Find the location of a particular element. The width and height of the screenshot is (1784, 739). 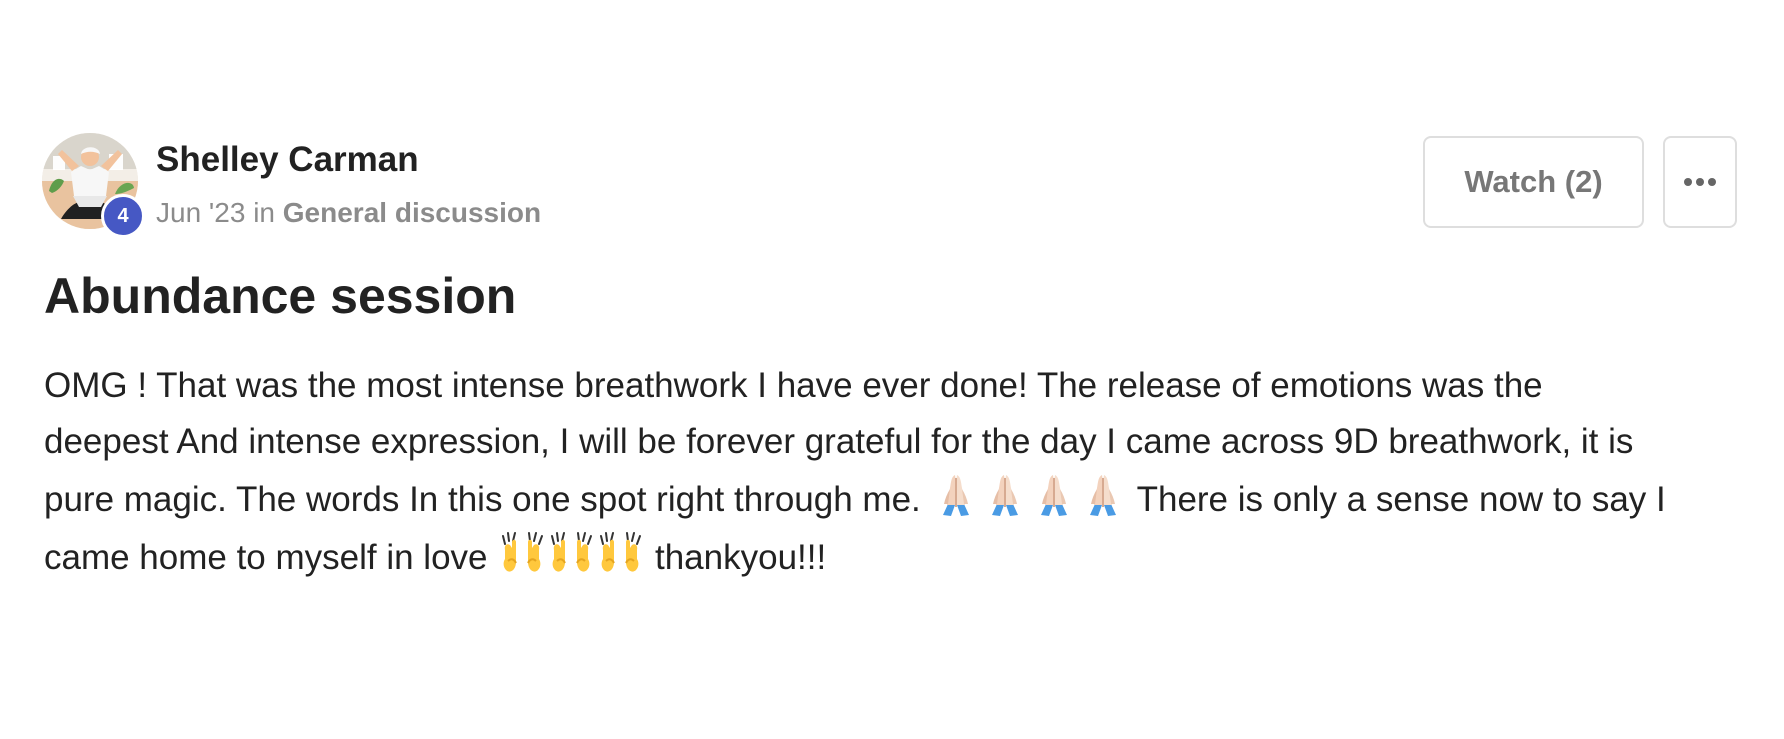

author-name: Shelley Carman is located at coordinates (287, 160).